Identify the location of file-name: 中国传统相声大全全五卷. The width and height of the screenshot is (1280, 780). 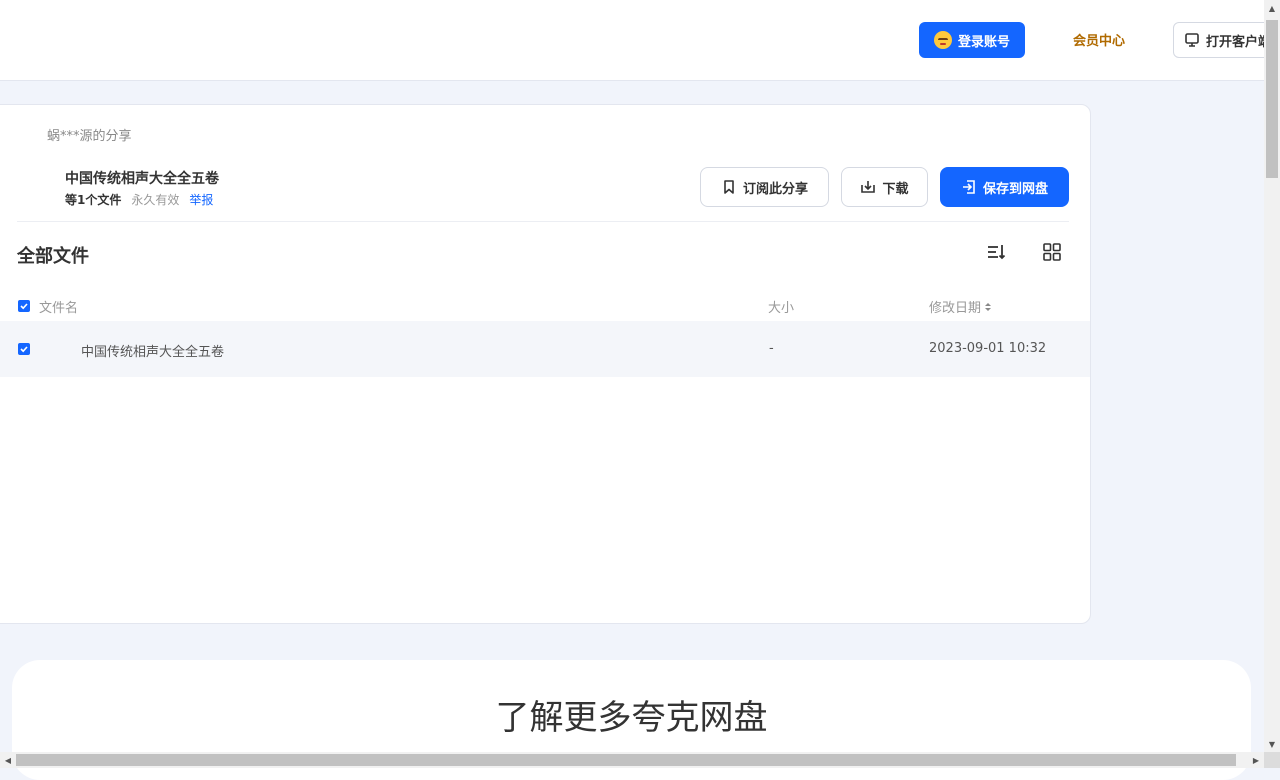
(152, 350).